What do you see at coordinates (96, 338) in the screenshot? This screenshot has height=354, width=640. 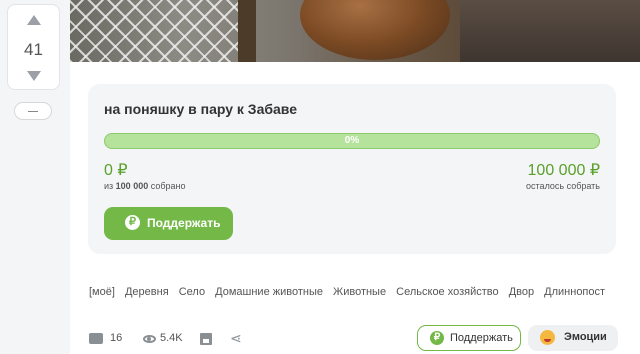 I see `comment-icon` at bounding box center [96, 338].